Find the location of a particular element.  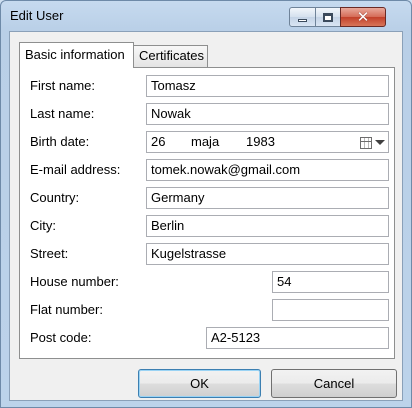

maximize-icon is located at coordinates (328, 17).